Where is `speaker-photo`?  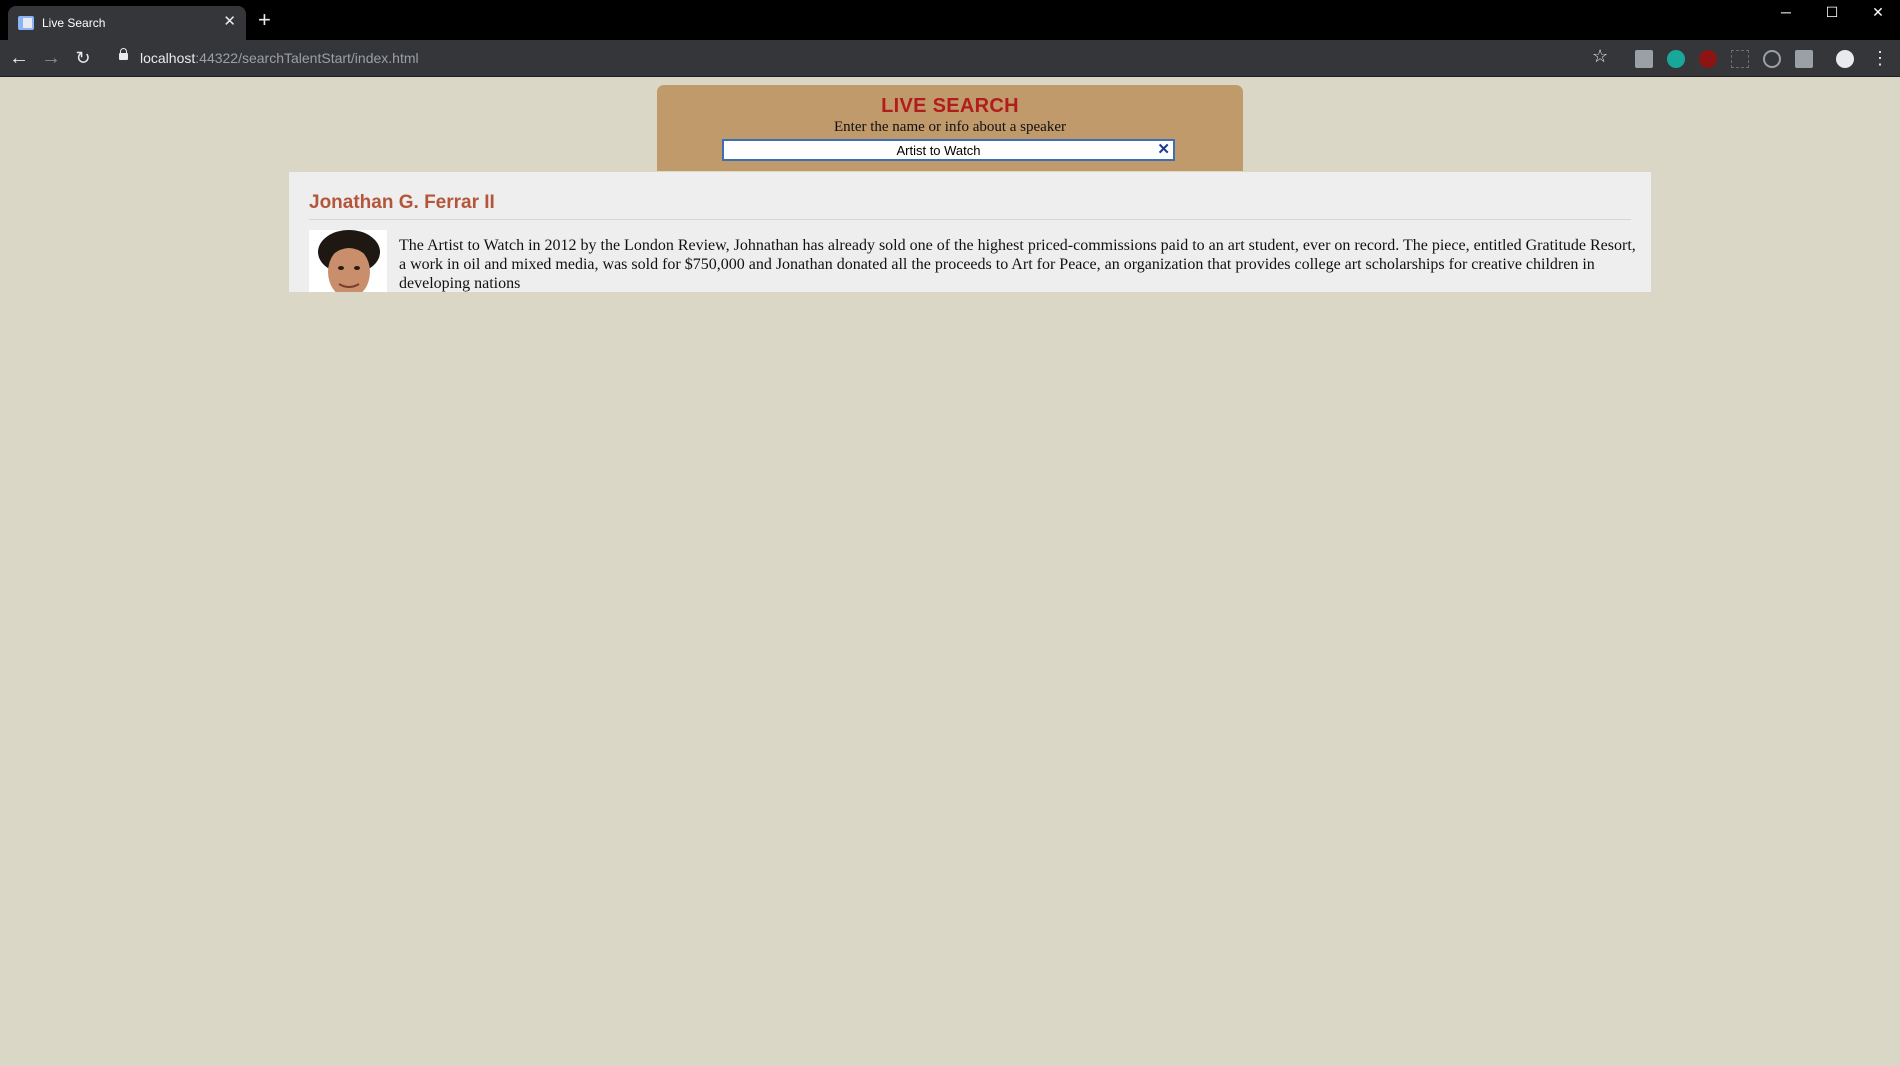 speaker-photo is located at coordinates (348, 261).